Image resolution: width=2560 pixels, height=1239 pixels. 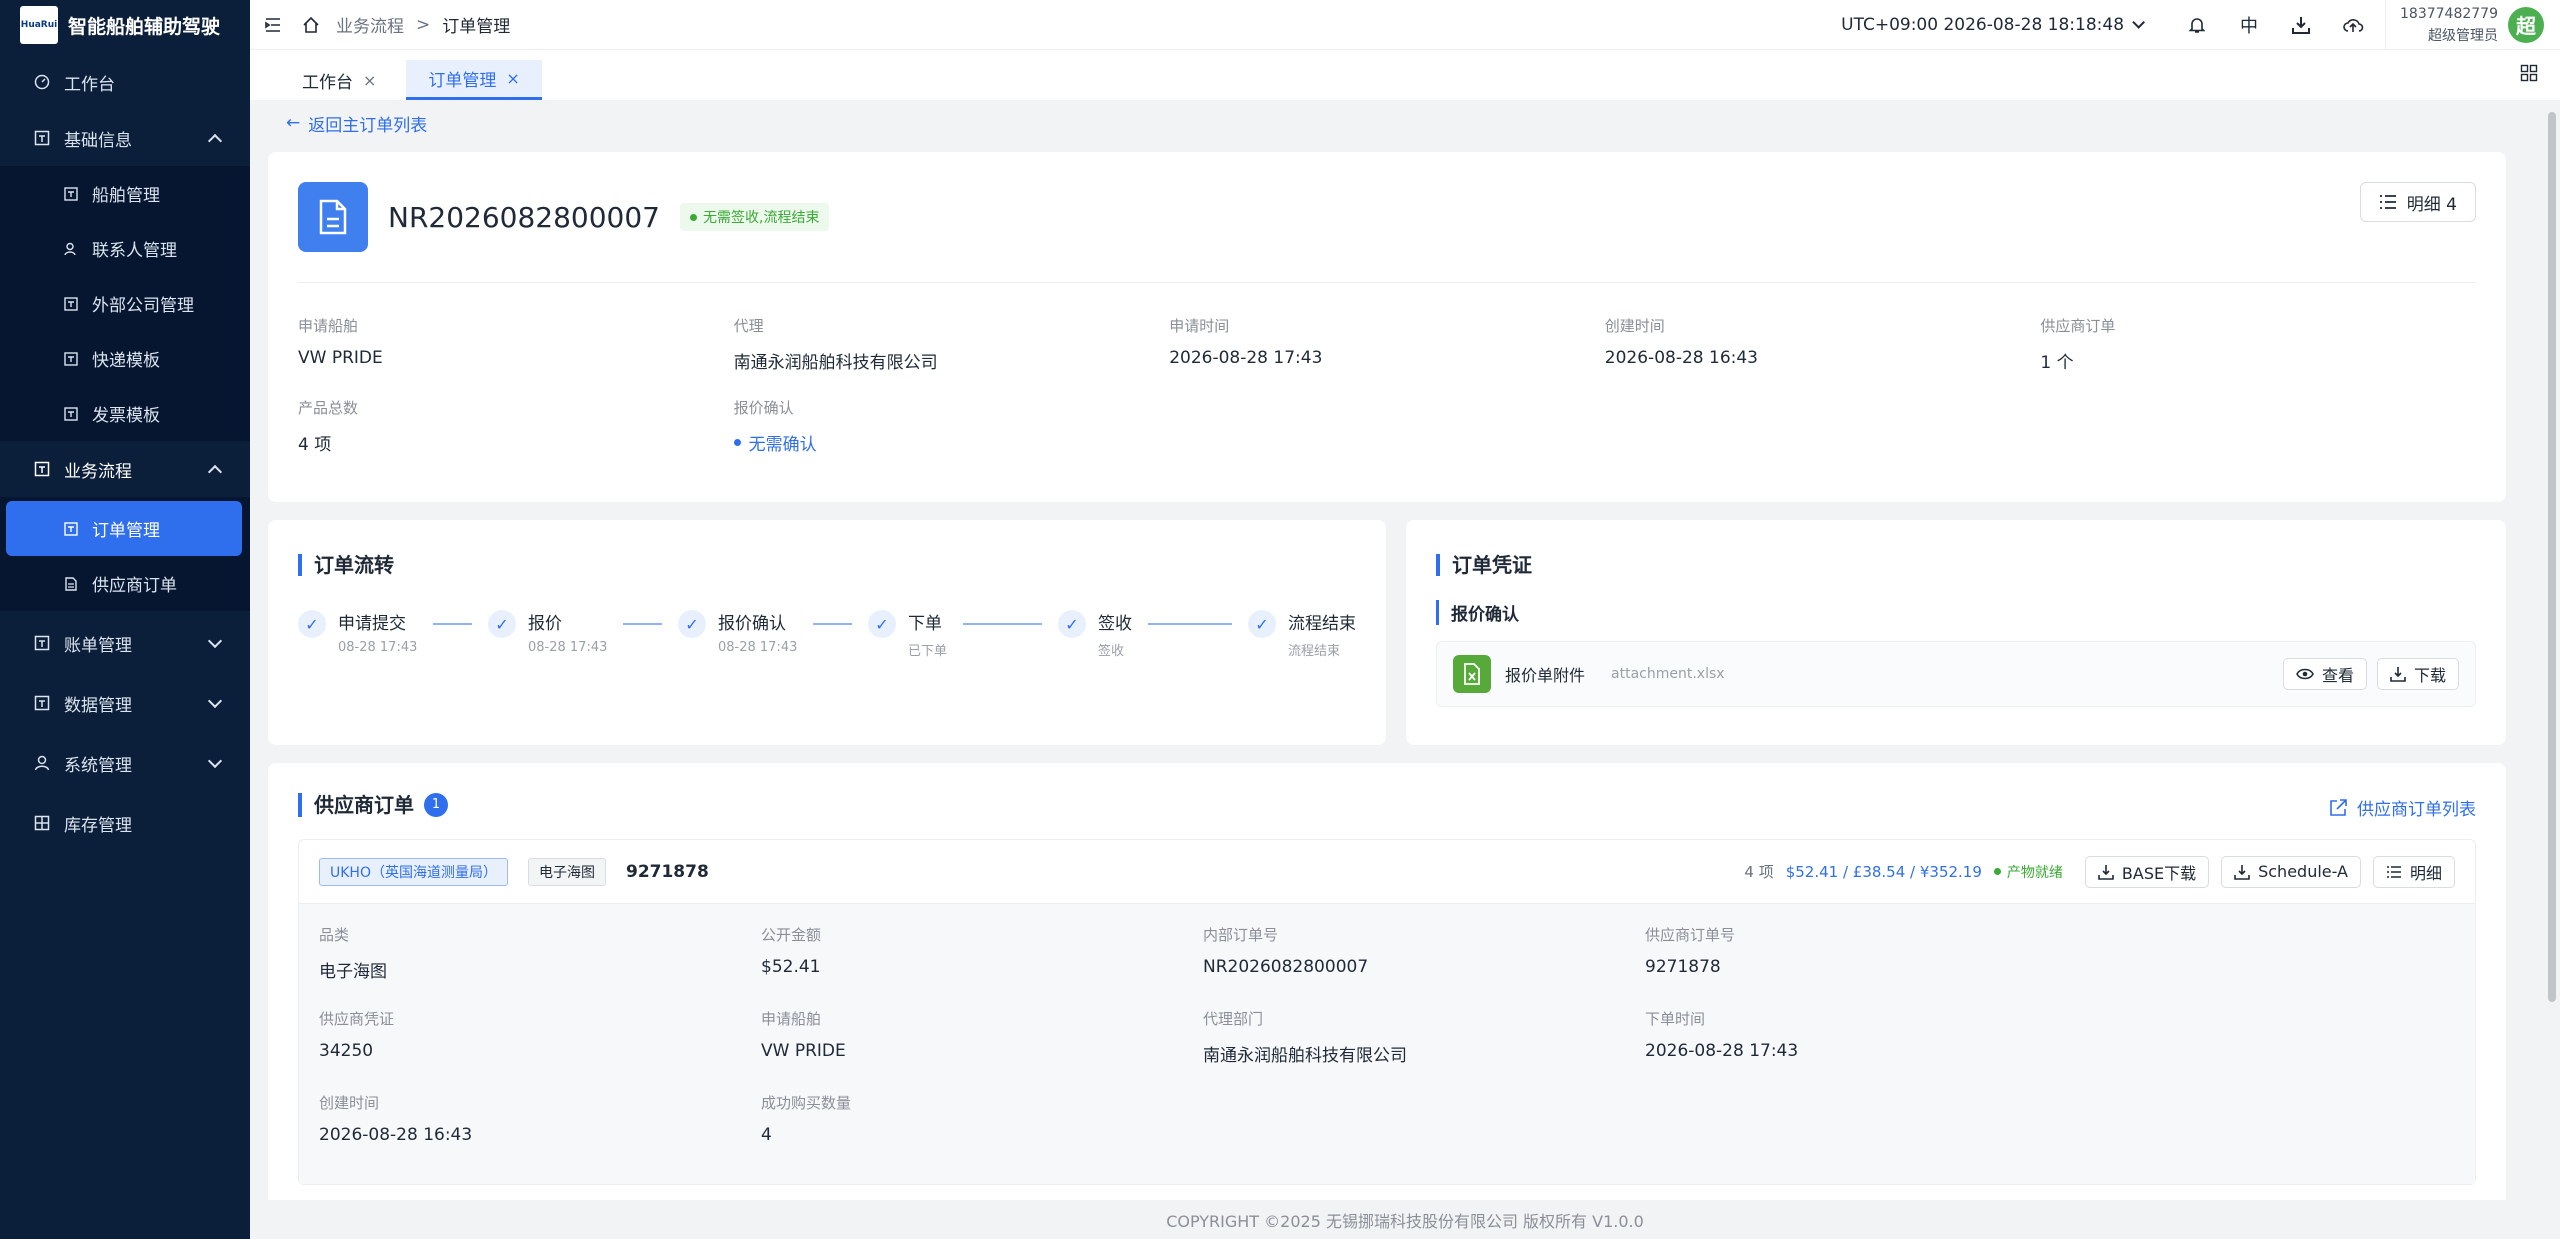 What do you see at coordinates (761, 218) in the screenshot?
I see `status-label: 无需签收,流程结束` at bounding box center [761, 218].